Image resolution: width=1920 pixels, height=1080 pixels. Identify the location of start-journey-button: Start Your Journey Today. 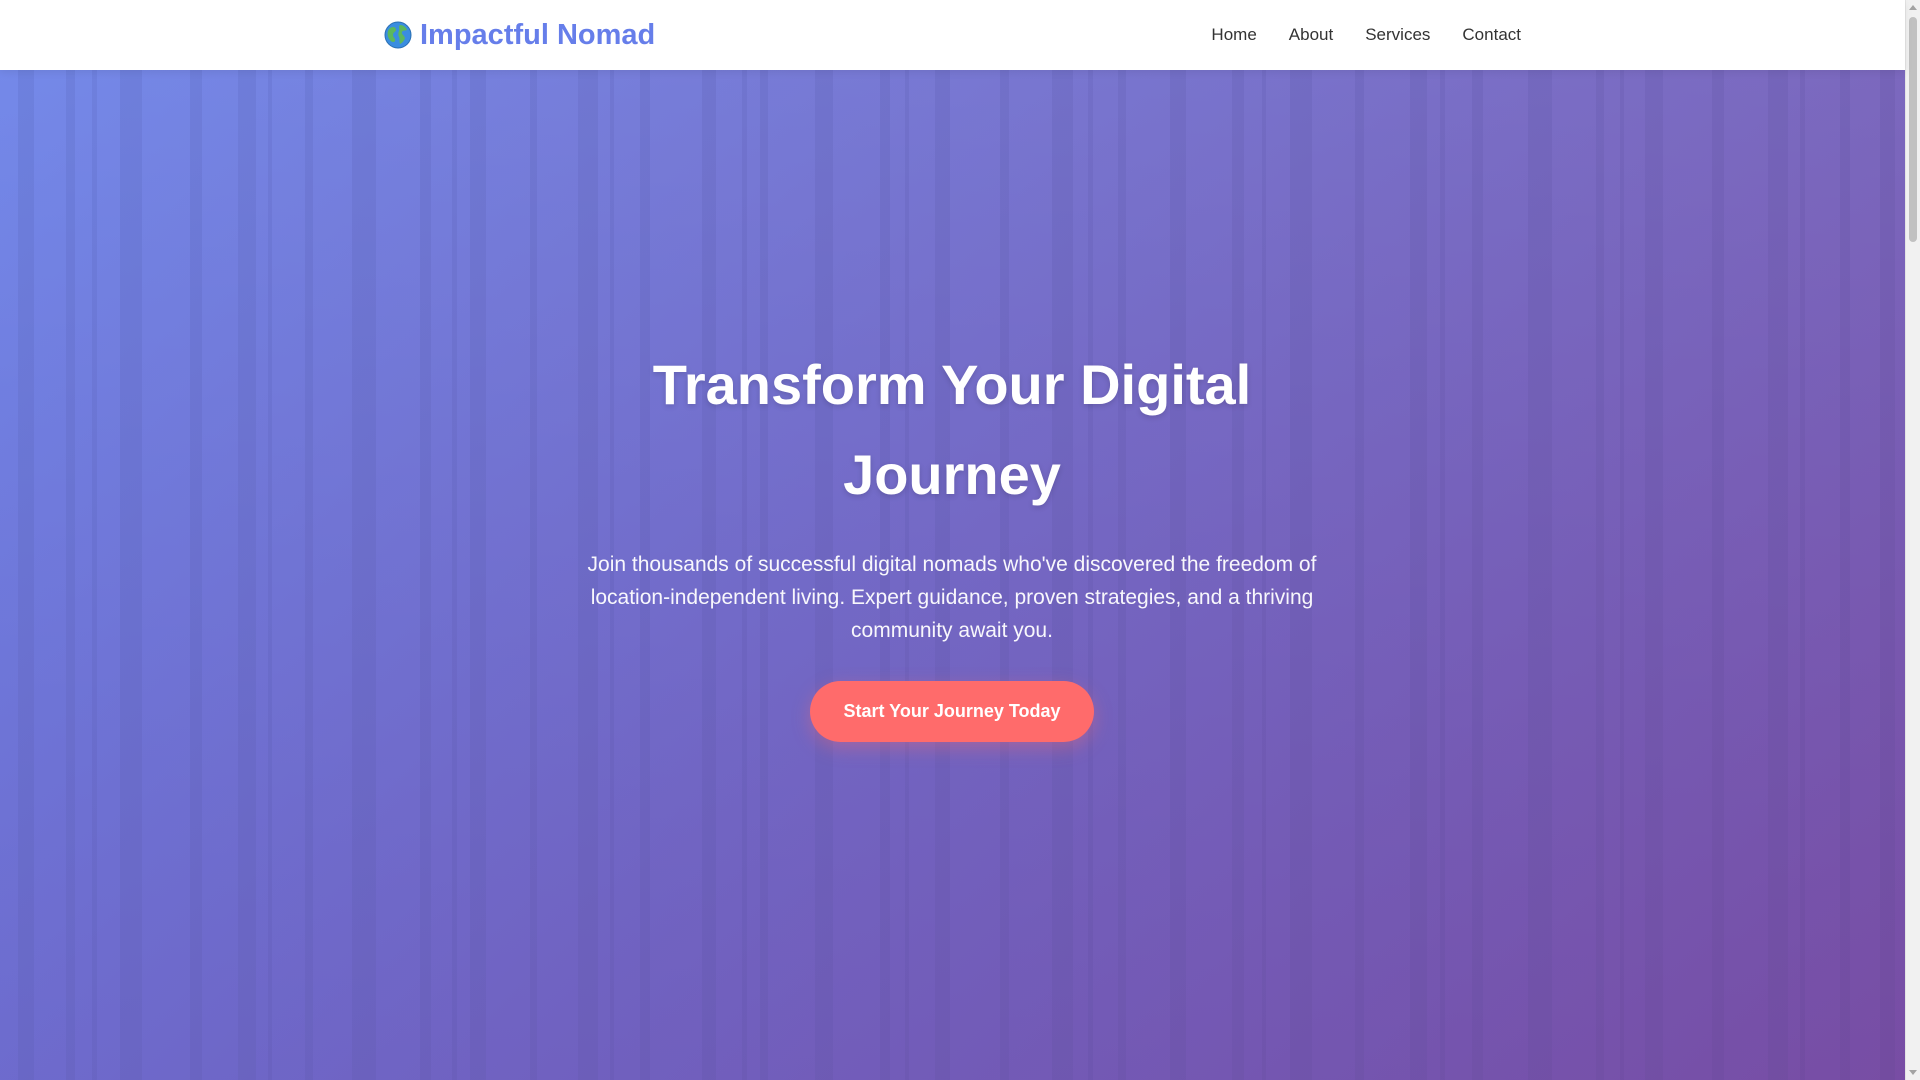
(952, 711).